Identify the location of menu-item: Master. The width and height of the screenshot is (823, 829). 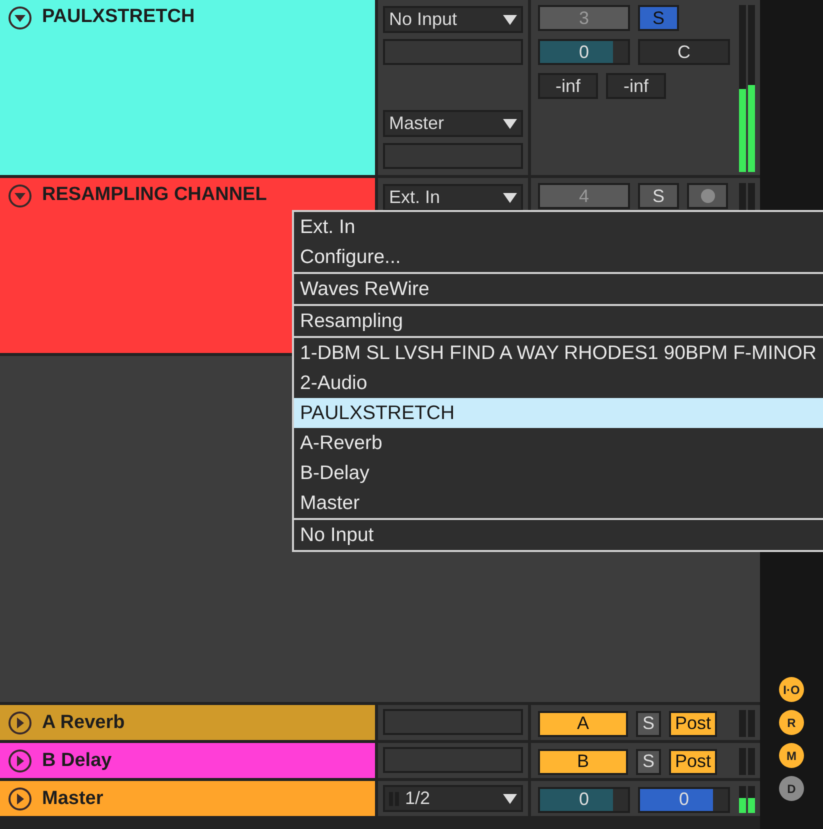
(558, 503).